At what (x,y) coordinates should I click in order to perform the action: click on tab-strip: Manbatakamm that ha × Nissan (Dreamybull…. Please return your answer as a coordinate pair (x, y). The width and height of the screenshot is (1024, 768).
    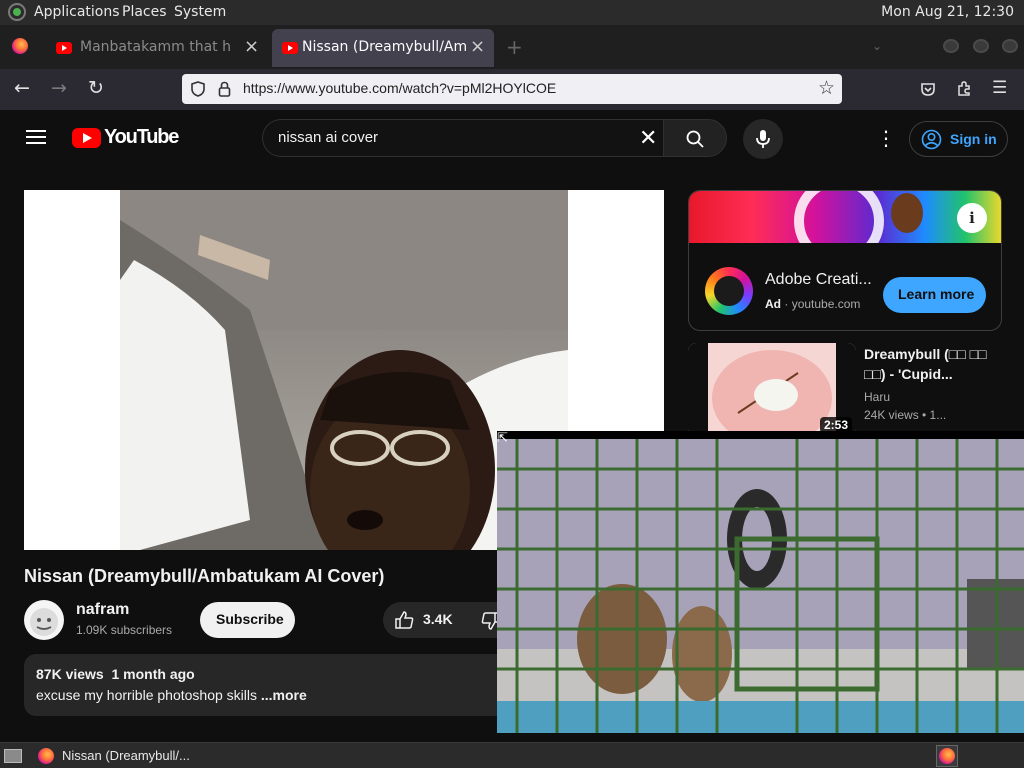
    Looking at the image, I should click on (512, 47).